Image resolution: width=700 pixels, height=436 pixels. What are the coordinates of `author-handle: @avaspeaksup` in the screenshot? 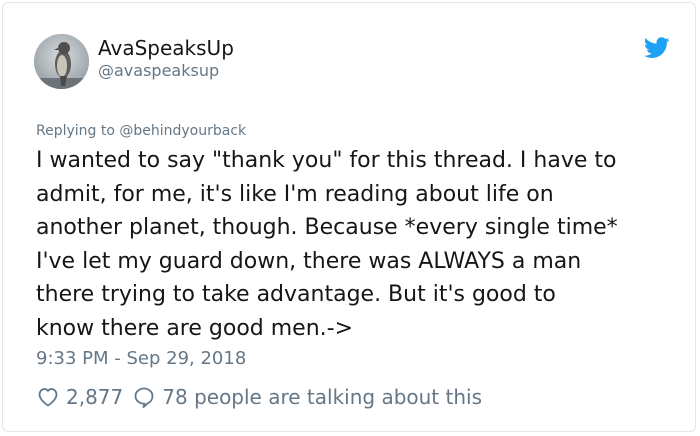 It's located at (158, 71).